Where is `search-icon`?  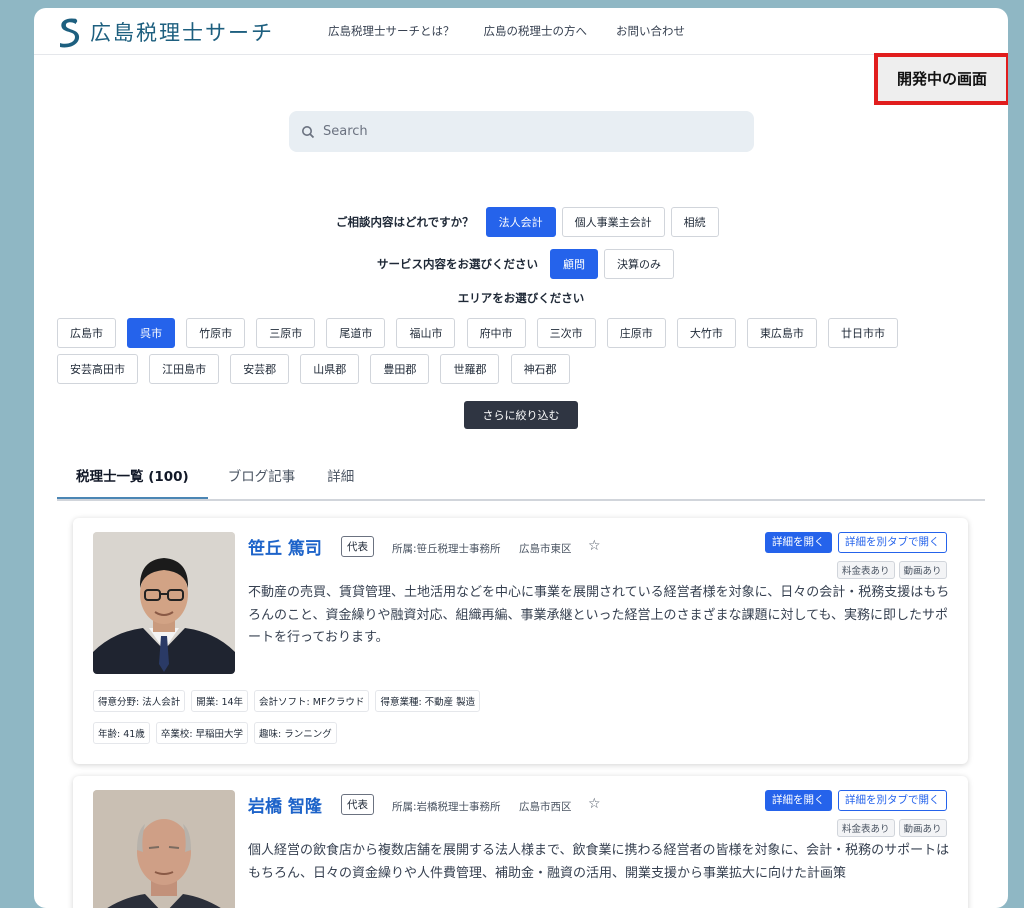 search-icon is located at coordinates (308, 131).